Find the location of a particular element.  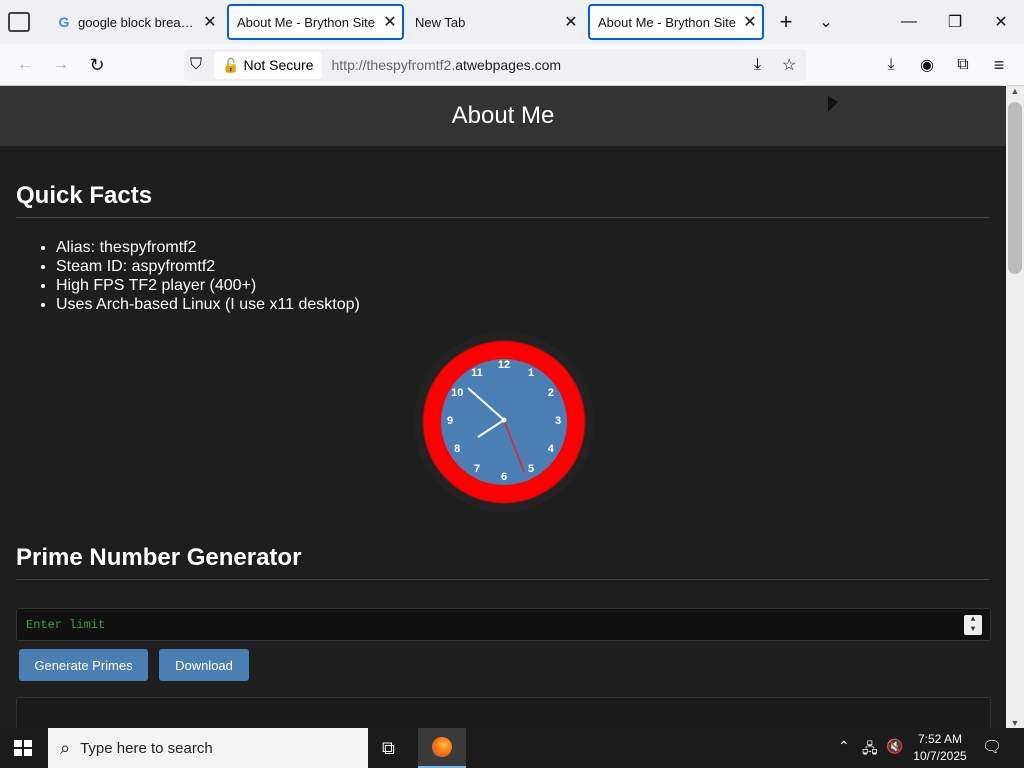

firefox-taskbar-icon is located at coordinates (442, 748).